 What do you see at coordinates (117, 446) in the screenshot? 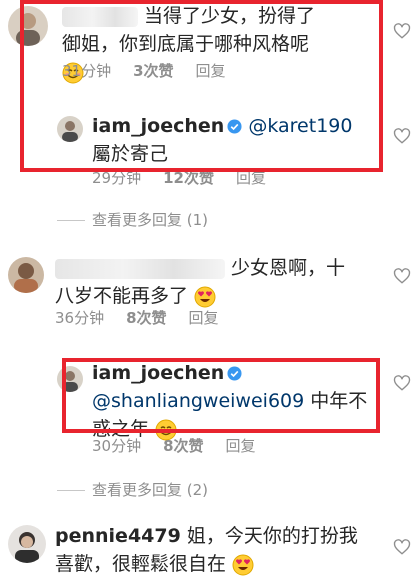
I see `comment-time: 30分钟` at bounding box center [117, 446].